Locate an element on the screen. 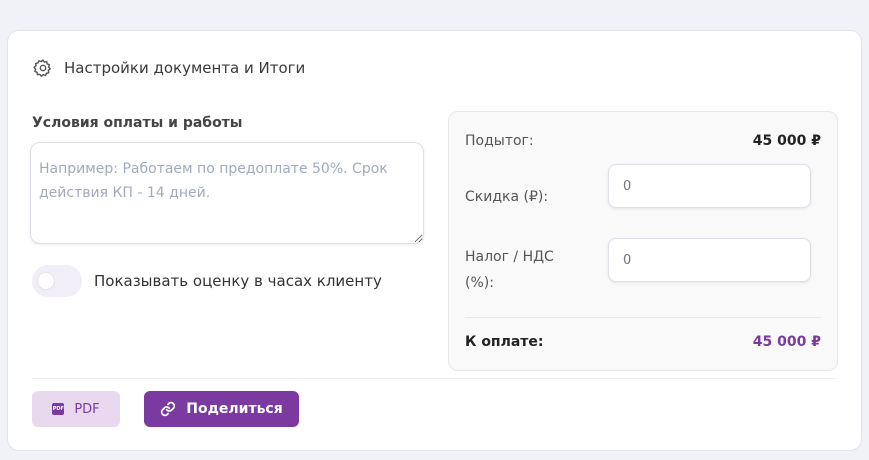 This screenshot has width=869, height=460. hours-estimate-toggle-row: Показывать оценку в часах клиенту is located at coordinates (207, 281).